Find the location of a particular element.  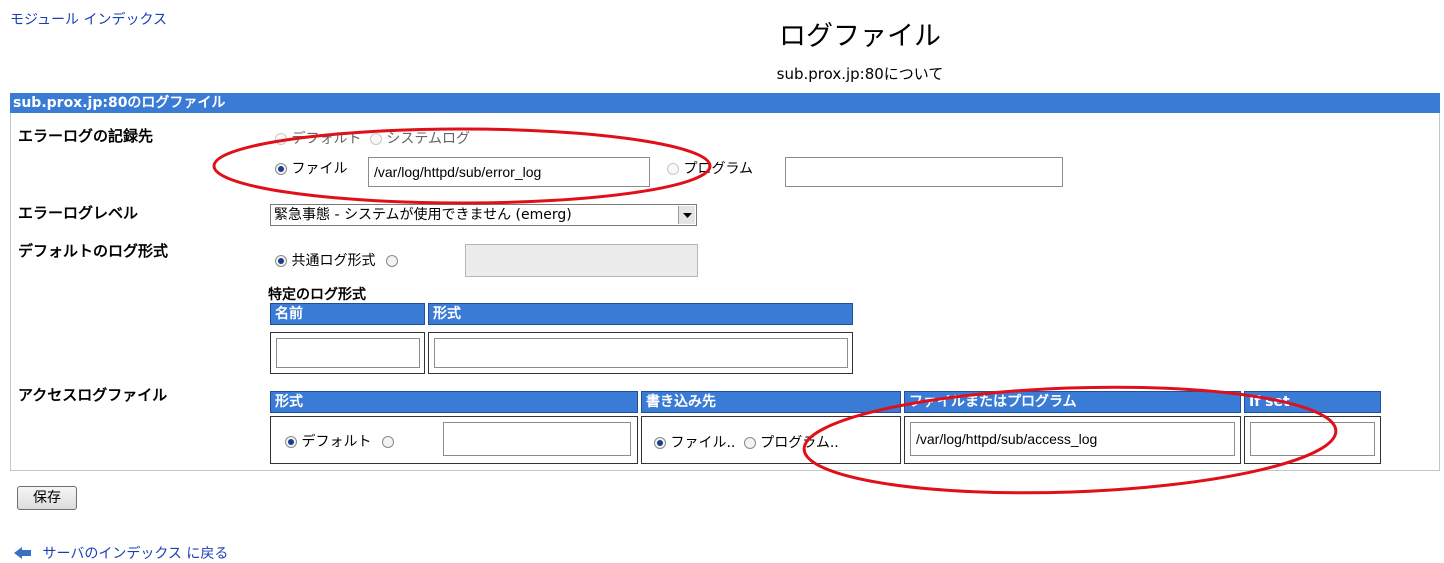

back-to-server-index: サーバのインデックス に戻る is located at coordinates (121, 553).